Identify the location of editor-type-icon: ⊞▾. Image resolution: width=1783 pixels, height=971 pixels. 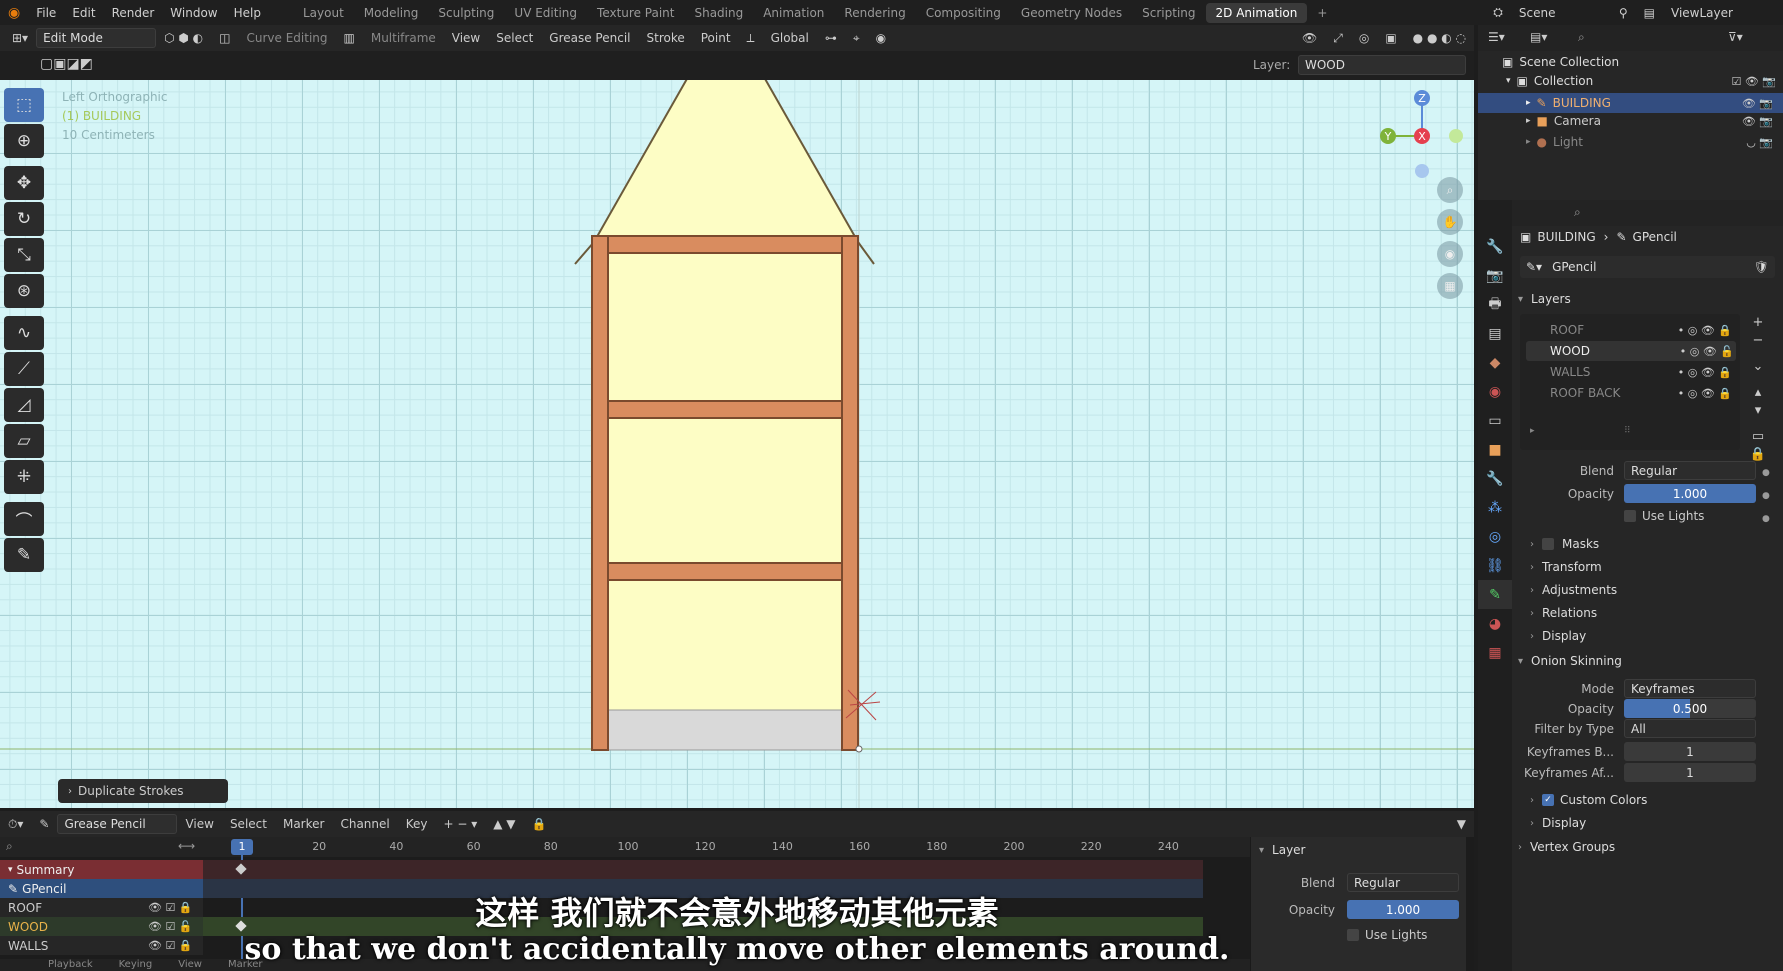
(20, 38).